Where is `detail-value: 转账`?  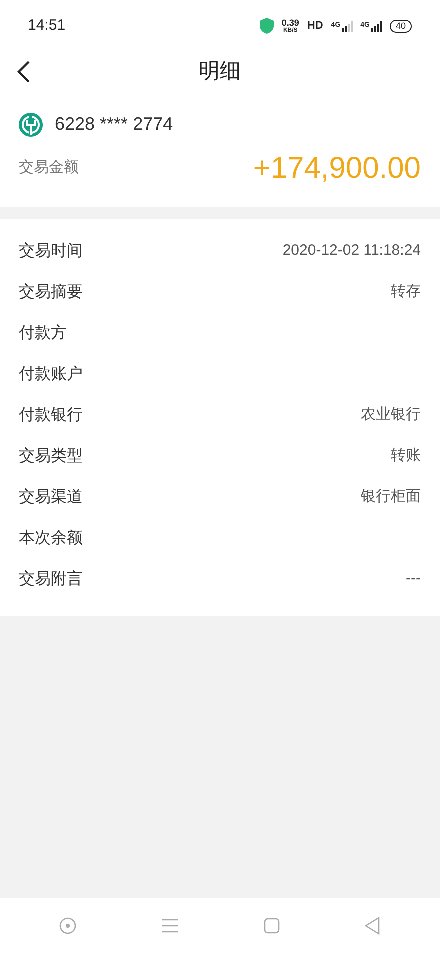
detail-value: 转账 is located at coordinates (406, 456).